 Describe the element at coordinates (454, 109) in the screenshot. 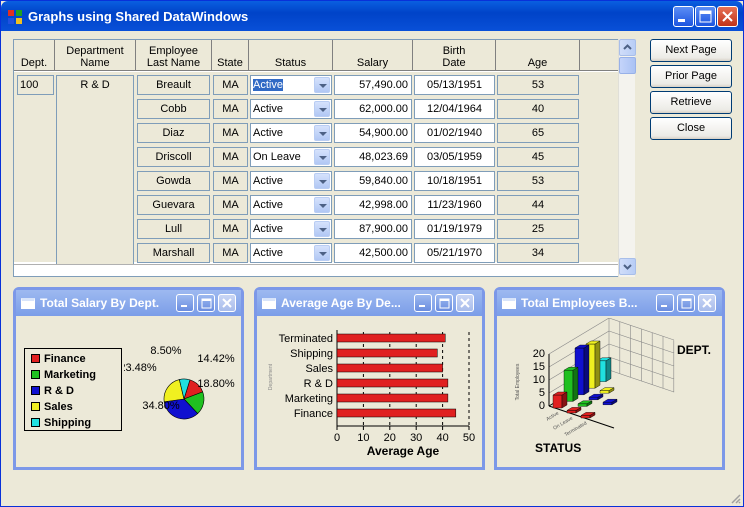

I see `cell-birth-date: 12/04/1964` at that location.